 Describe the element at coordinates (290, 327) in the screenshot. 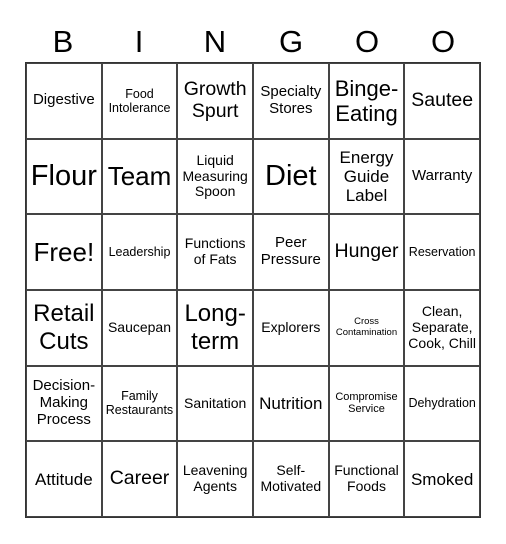

I see `bingo-cell: Explorers` at that location.